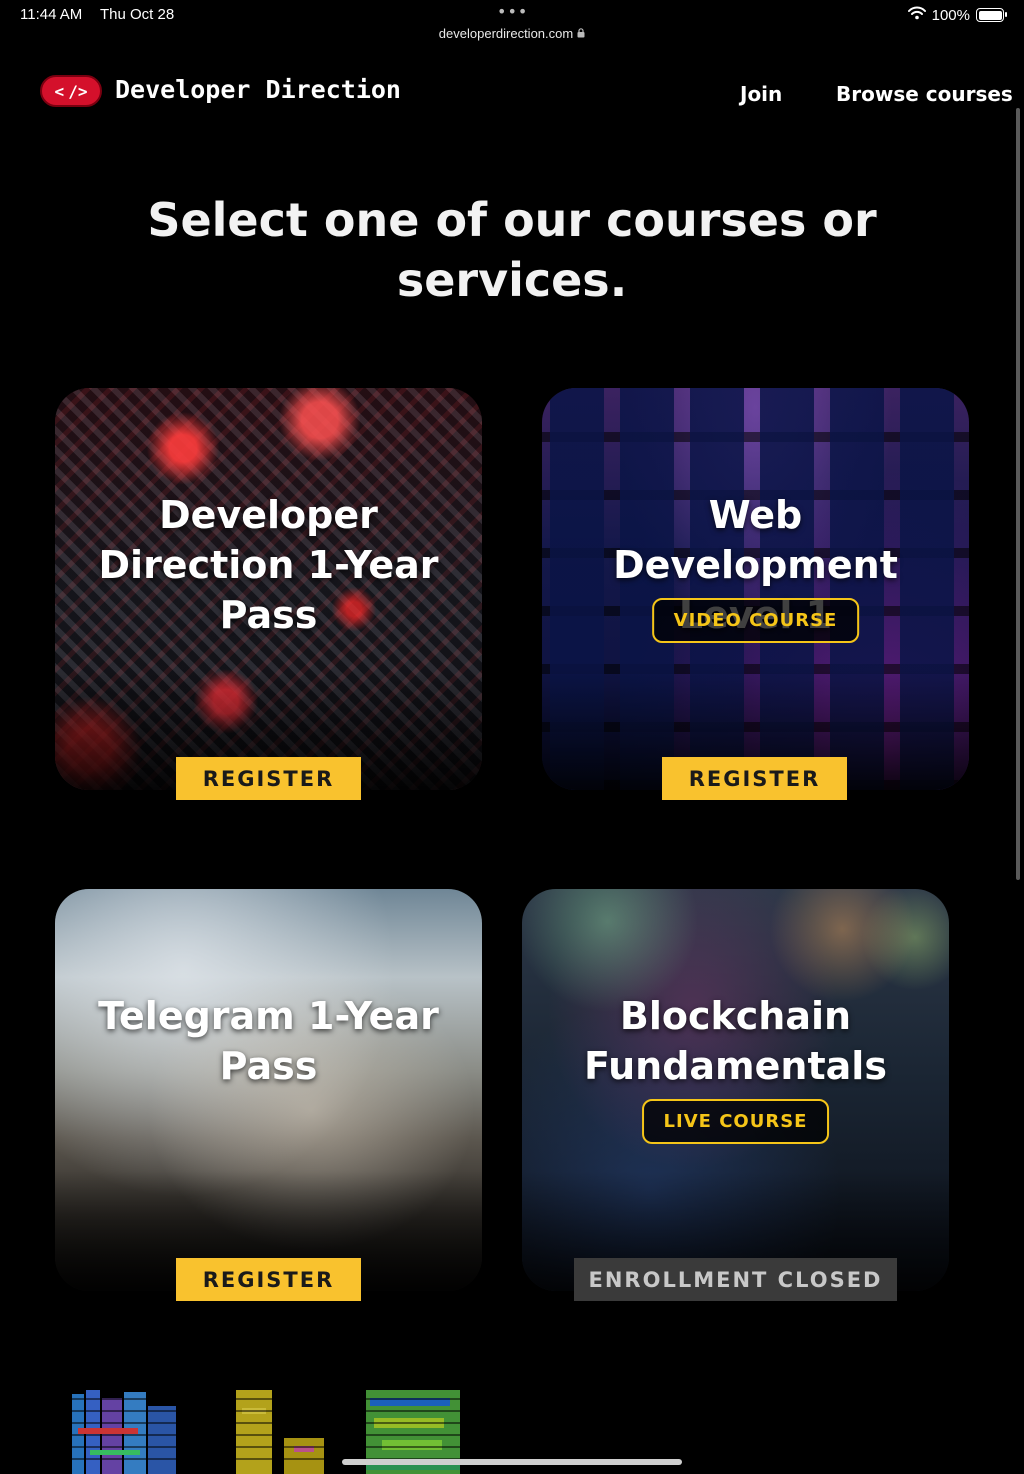 Image resolution: width=1024 pixels, height=1474 pixels. Describe the element at coordinates (581, 34) in the screenshot. I see `lock-icon` at that location.